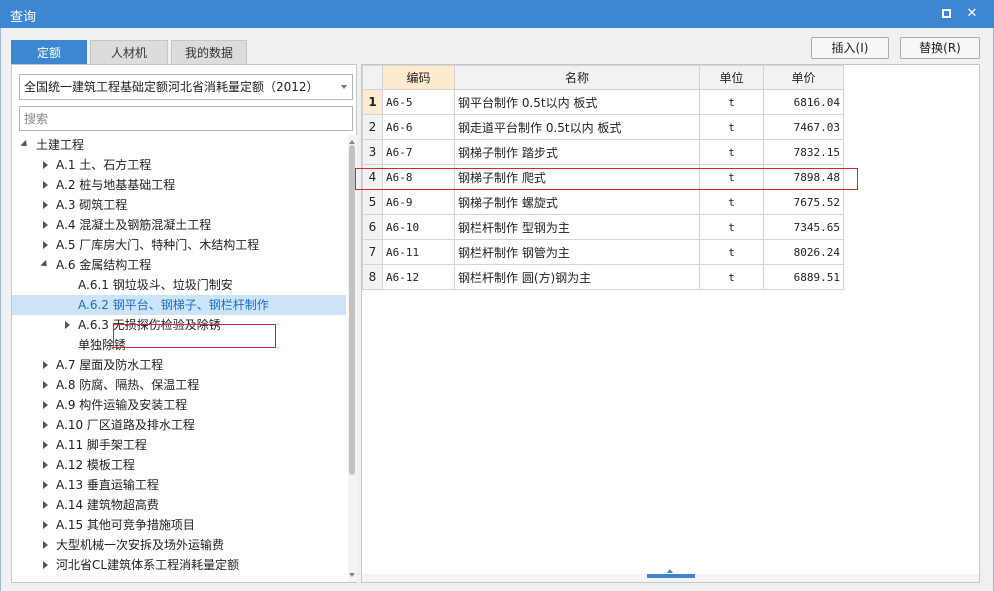 This screenshot has width=994, height=591. Describe the element at coordinates (140, 545) in the screenshot. I see `tree-item-label: 大型机械一次安拆及场外运输费` at that location.